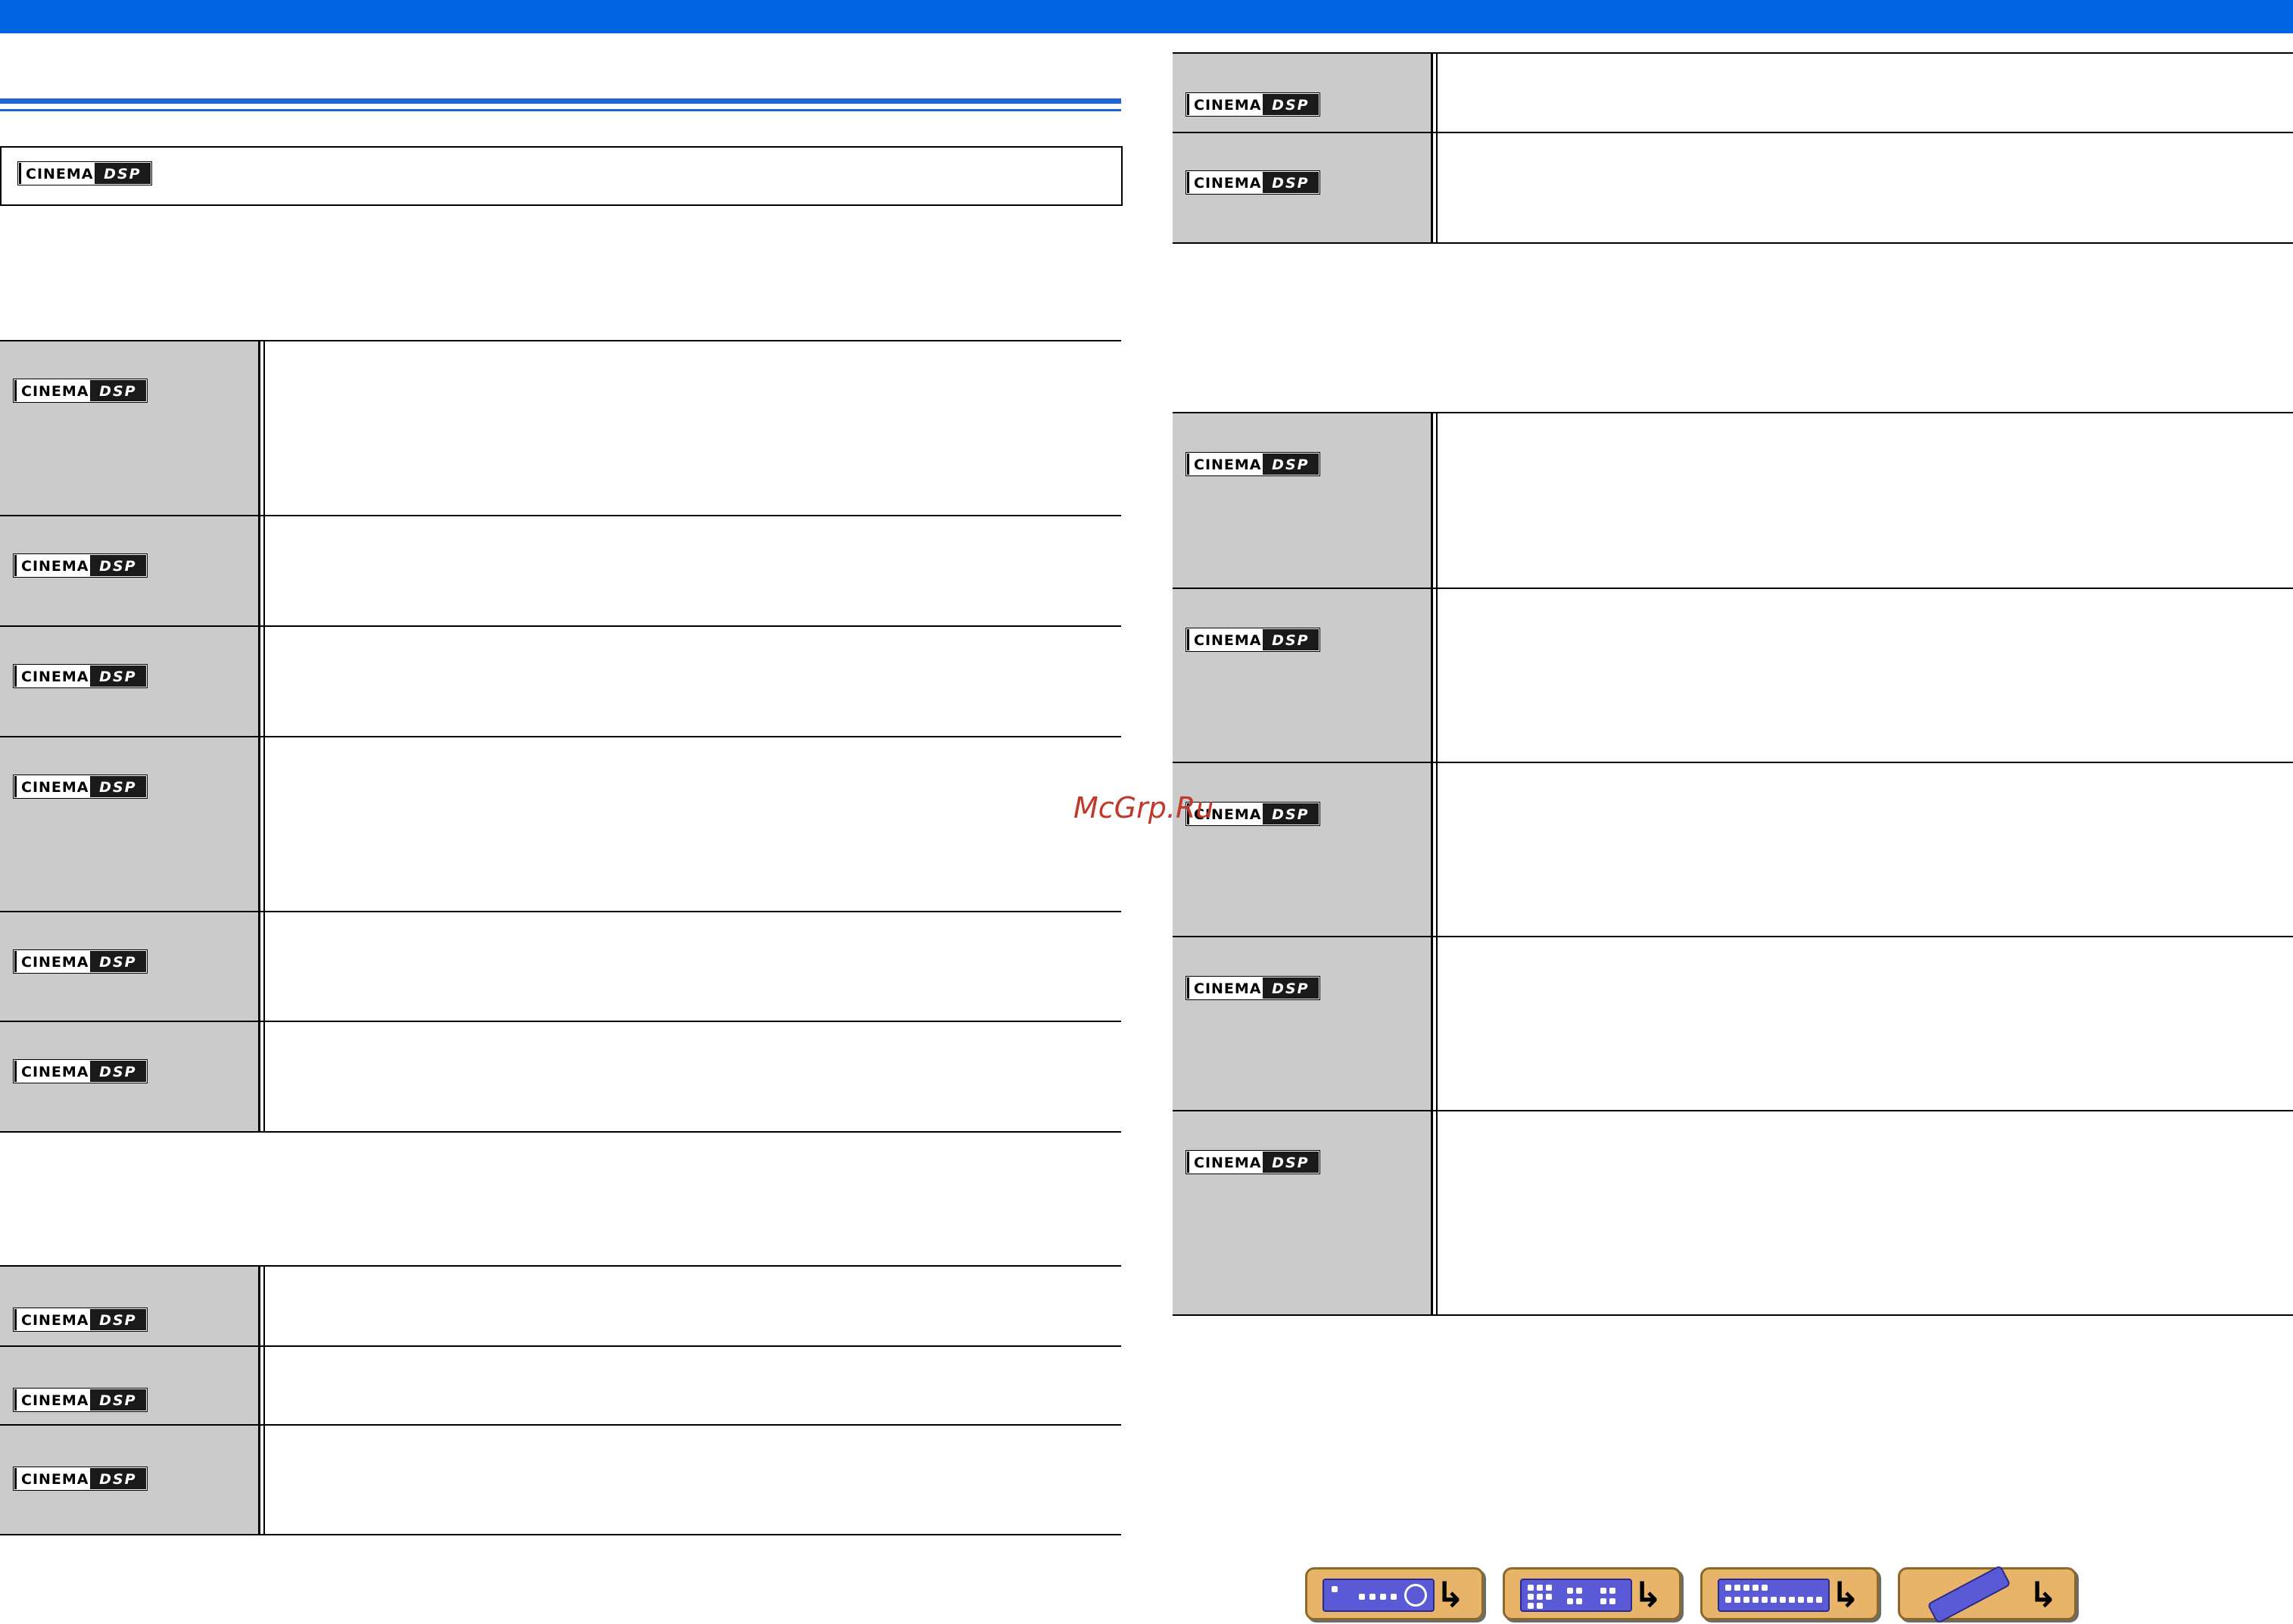 The image size is (2293, 1624). I want to click on cinema-dsp-legend-box: CINEMA DSP, so click(561, 176).